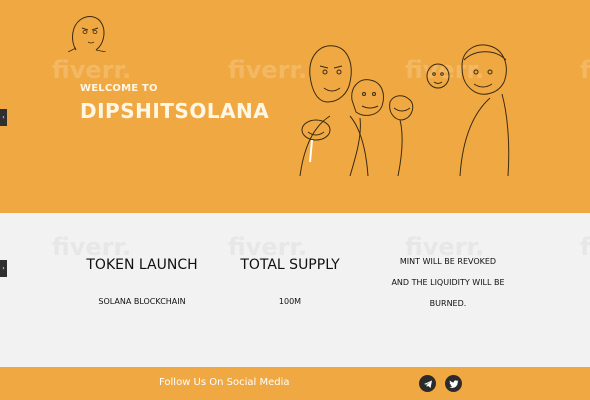 The height and width of the screenshot is (400, 590). Describe the element at coordinates (142, 301) in the screenshot. I see `token-launch-value: SOLANA BLOCKCHAIN` at that location.